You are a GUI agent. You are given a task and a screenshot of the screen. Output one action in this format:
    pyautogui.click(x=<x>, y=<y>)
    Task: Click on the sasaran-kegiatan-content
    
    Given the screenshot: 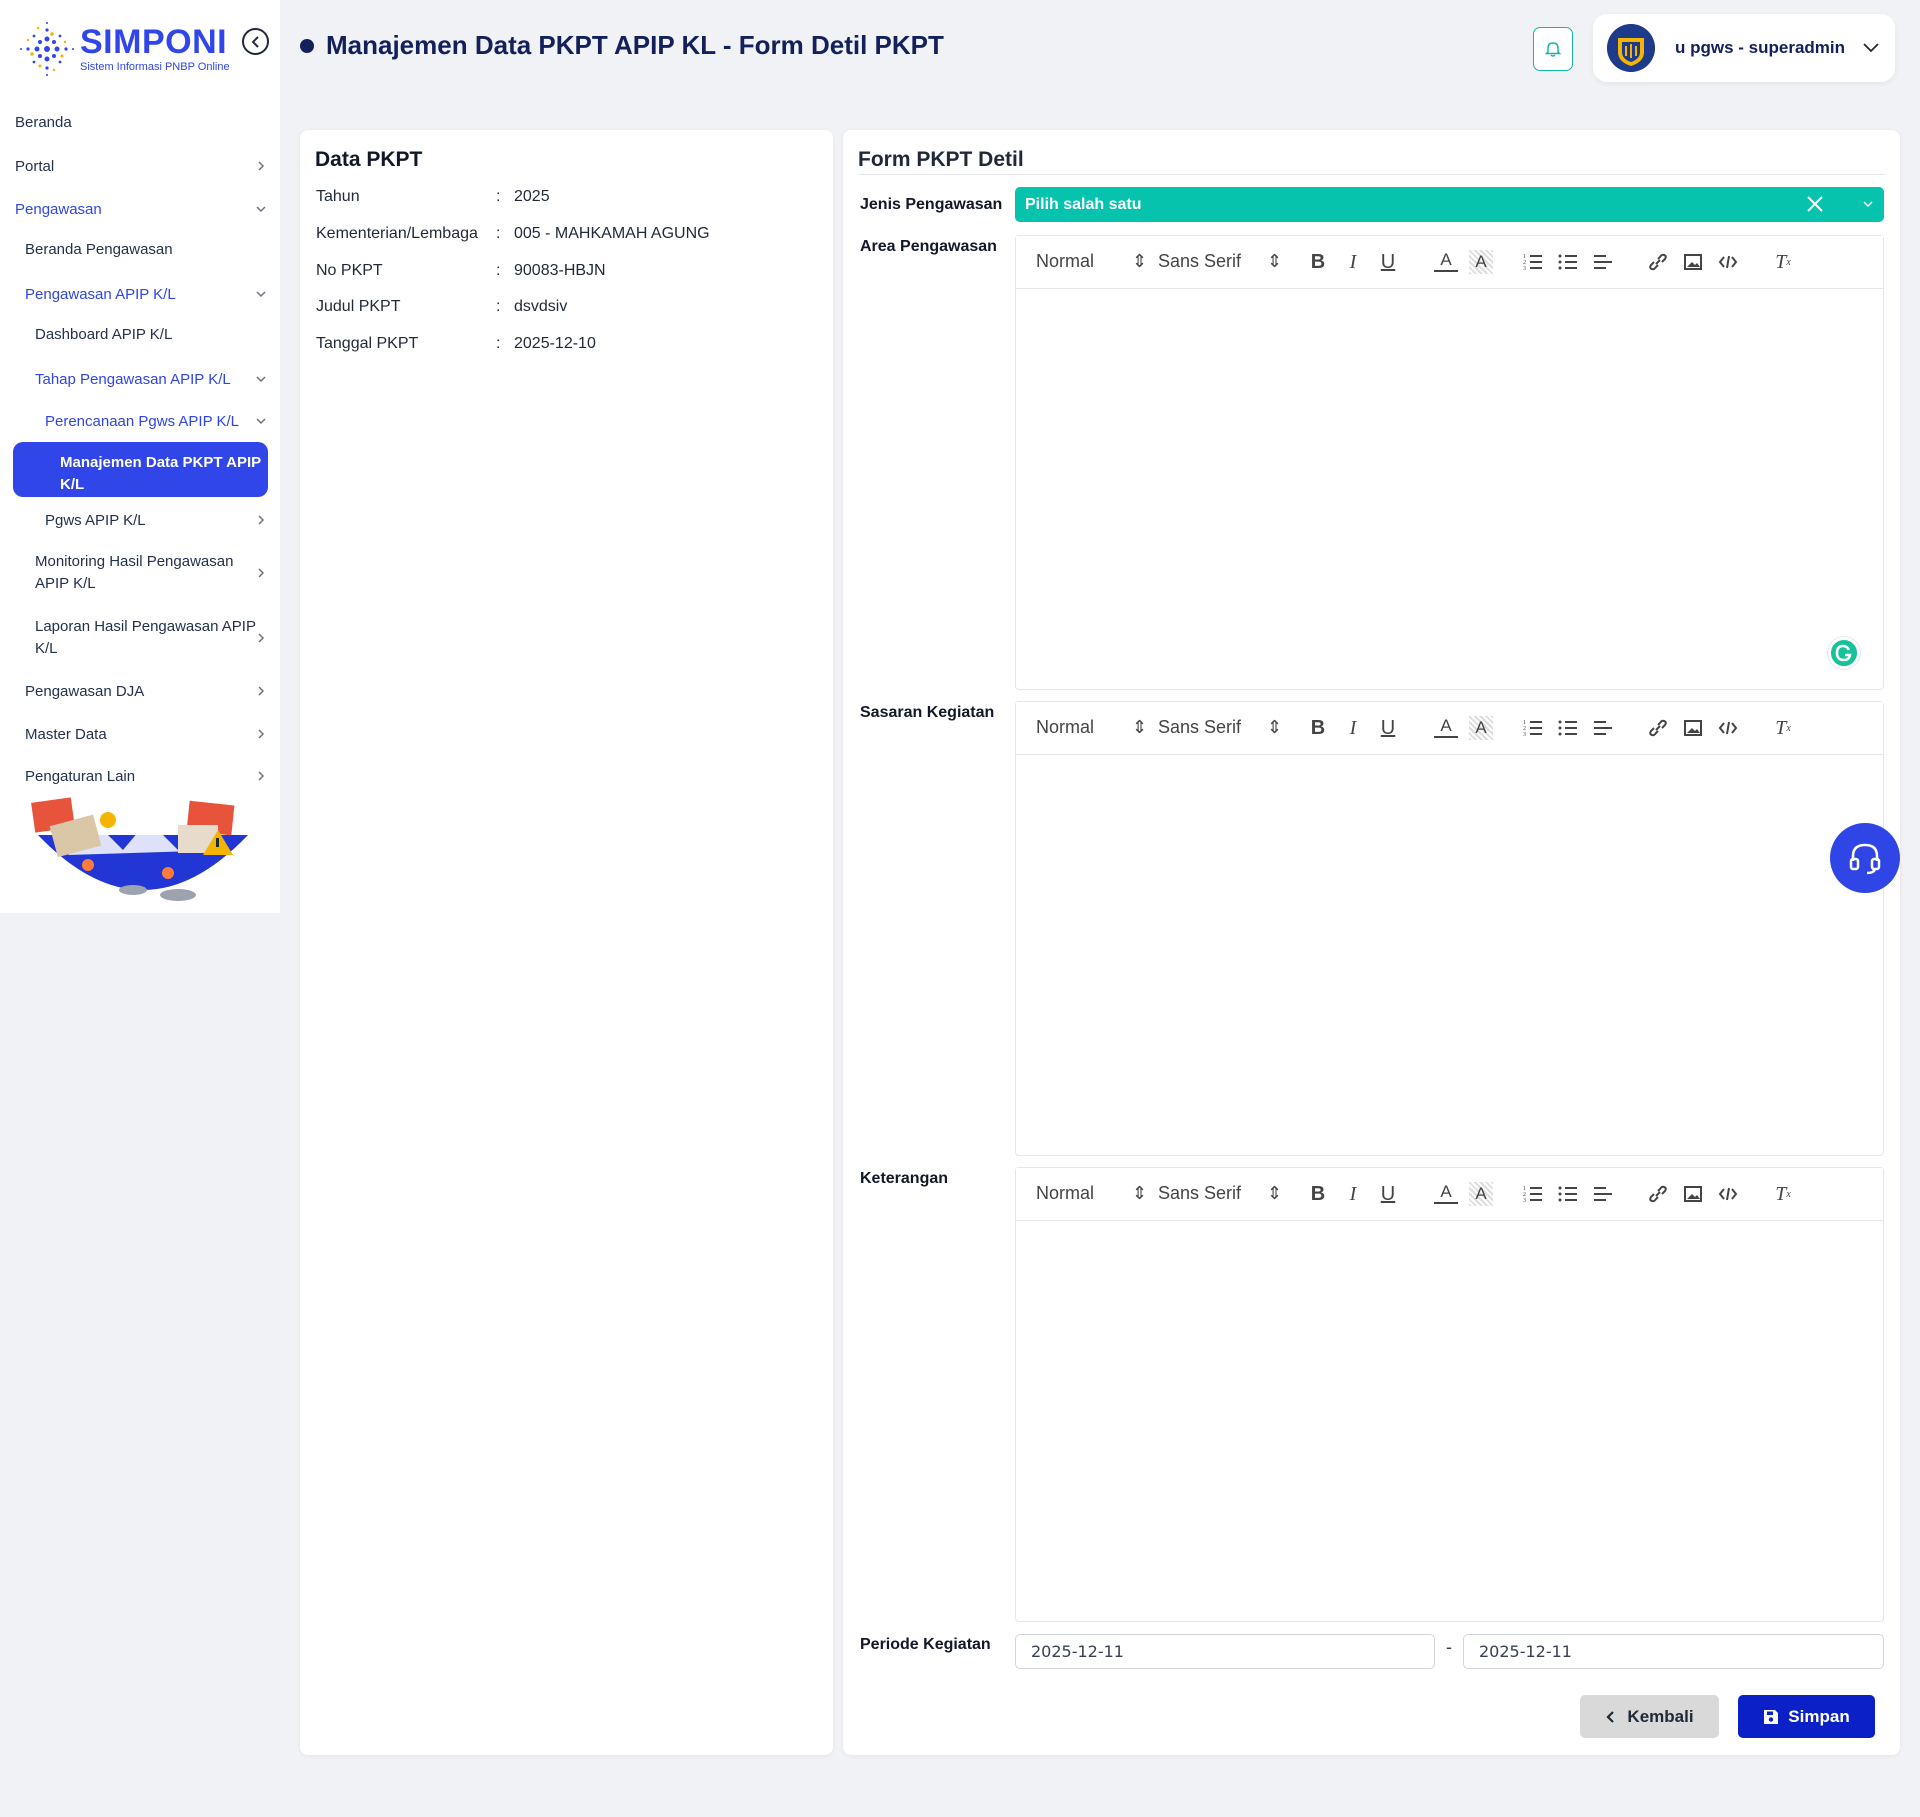 What is the action you would take?
    pyautogui.click(x=1449, y=955)
    